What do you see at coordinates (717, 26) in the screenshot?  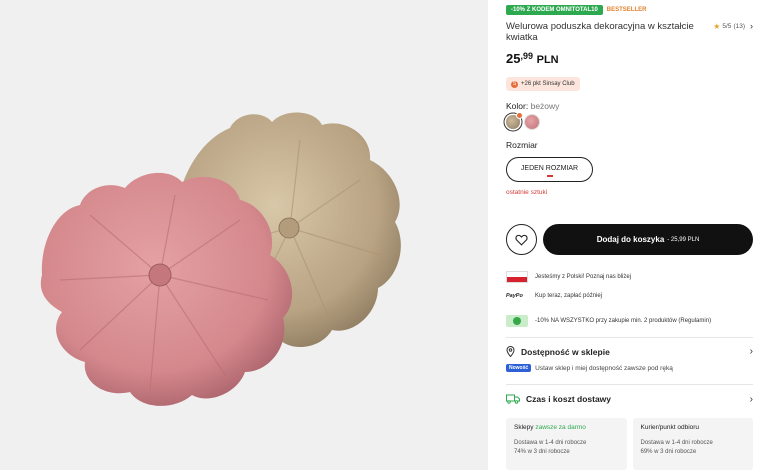 I see `star-icon: ★` at bounding box center [717, 26].